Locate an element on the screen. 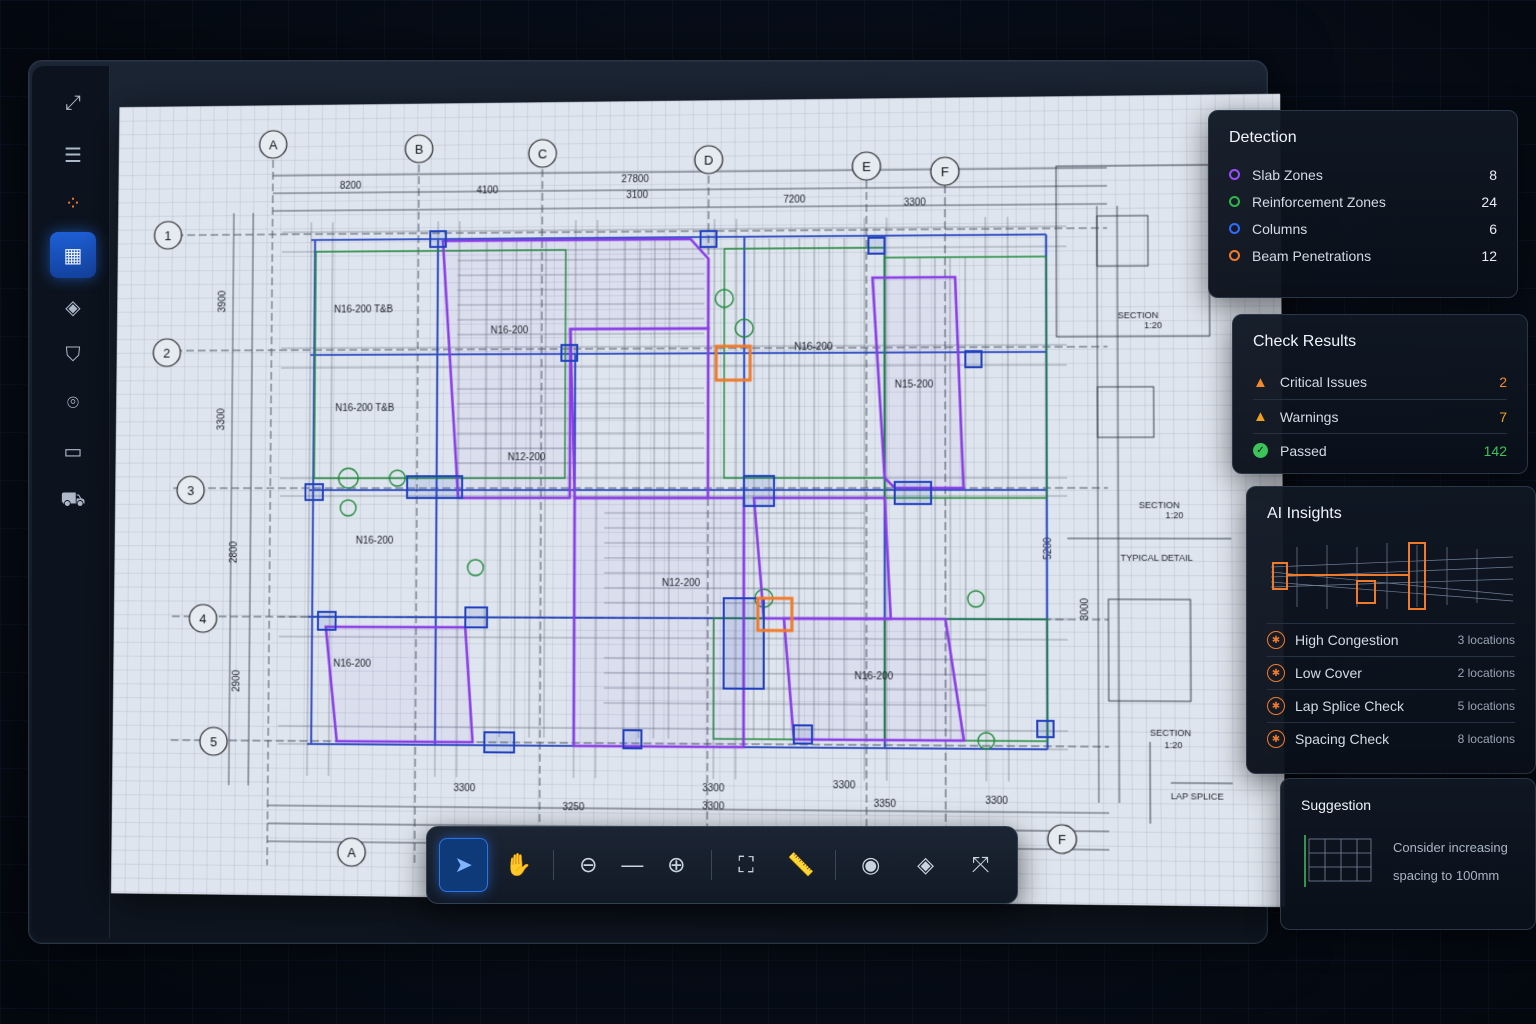 The width and height of the screenshot is (1536, 1024). detection-item-columns: Columns 6 is located at coordinates (1363, 228).